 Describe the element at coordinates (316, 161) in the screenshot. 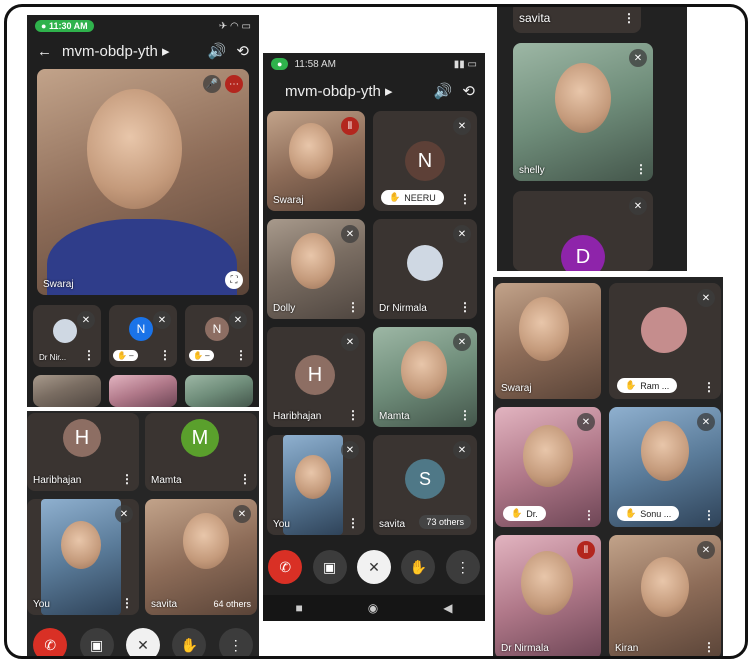

I see `participant-tile-swaraj: ⦀ Swaraj` at that location.